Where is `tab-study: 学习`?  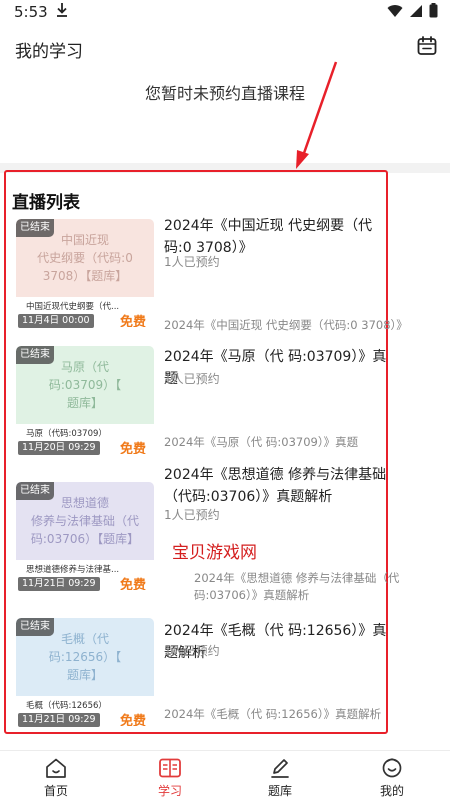 tab-study: 学习 is located at coordinates (170, 775).